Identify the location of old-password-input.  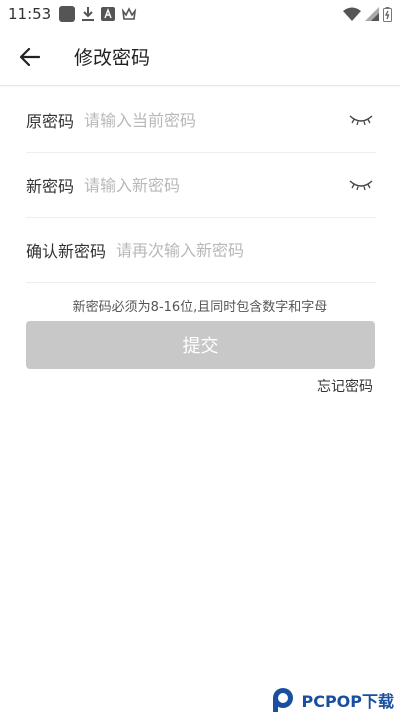
(216, 120).